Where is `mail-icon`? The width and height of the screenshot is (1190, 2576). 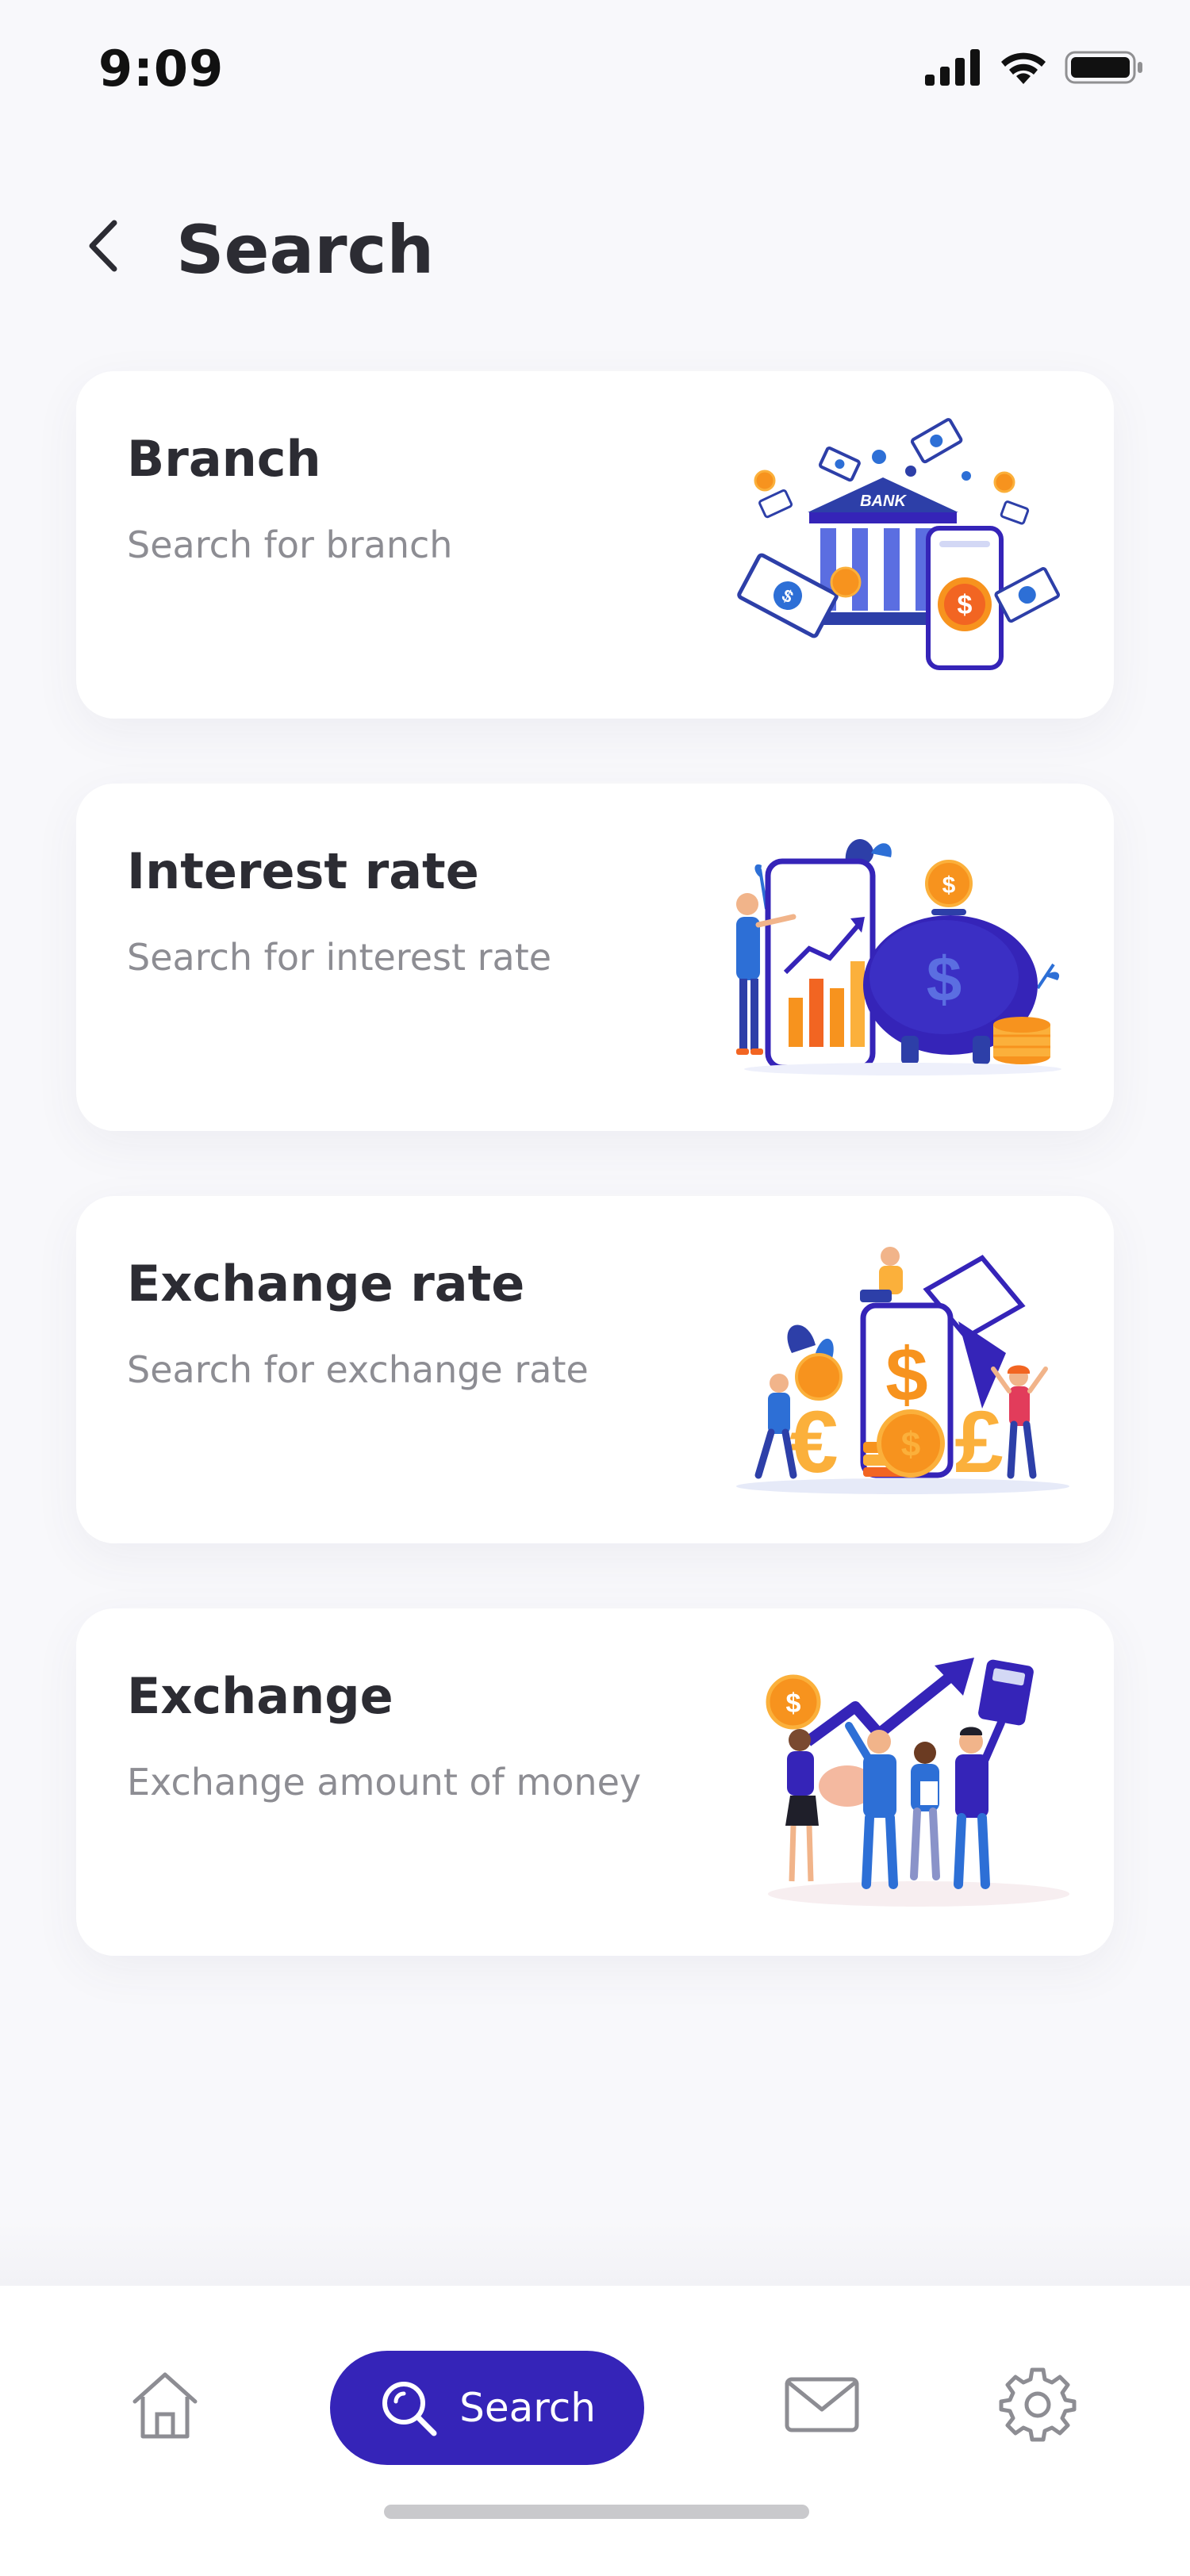 mail-icon is located at coordinates (822, 2404).